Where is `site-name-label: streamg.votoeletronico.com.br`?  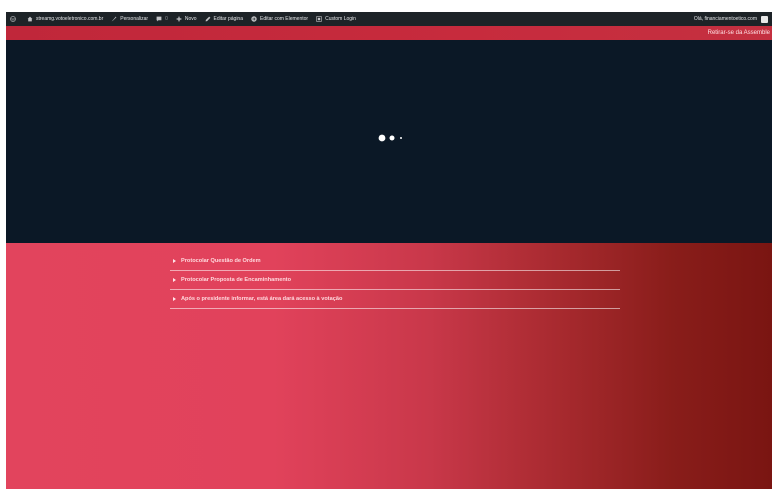
site-name-label: streamg.votoeletronico.com.br is located at coordinates (70, 19).